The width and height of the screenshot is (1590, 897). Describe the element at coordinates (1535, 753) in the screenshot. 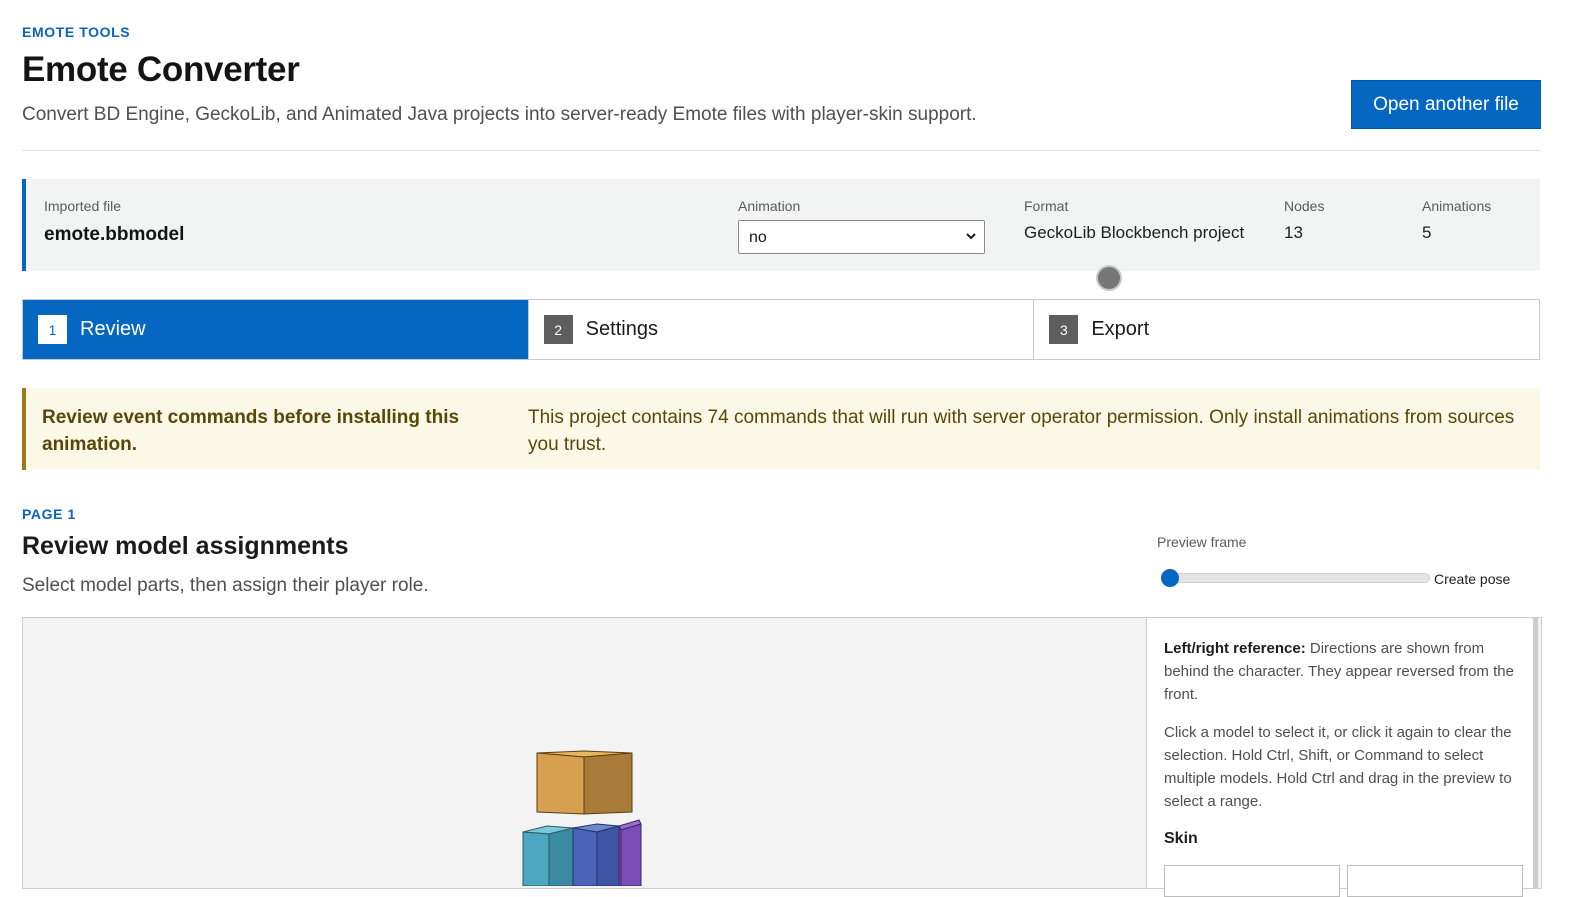

I see `side-panel-scrollbar` at that location.